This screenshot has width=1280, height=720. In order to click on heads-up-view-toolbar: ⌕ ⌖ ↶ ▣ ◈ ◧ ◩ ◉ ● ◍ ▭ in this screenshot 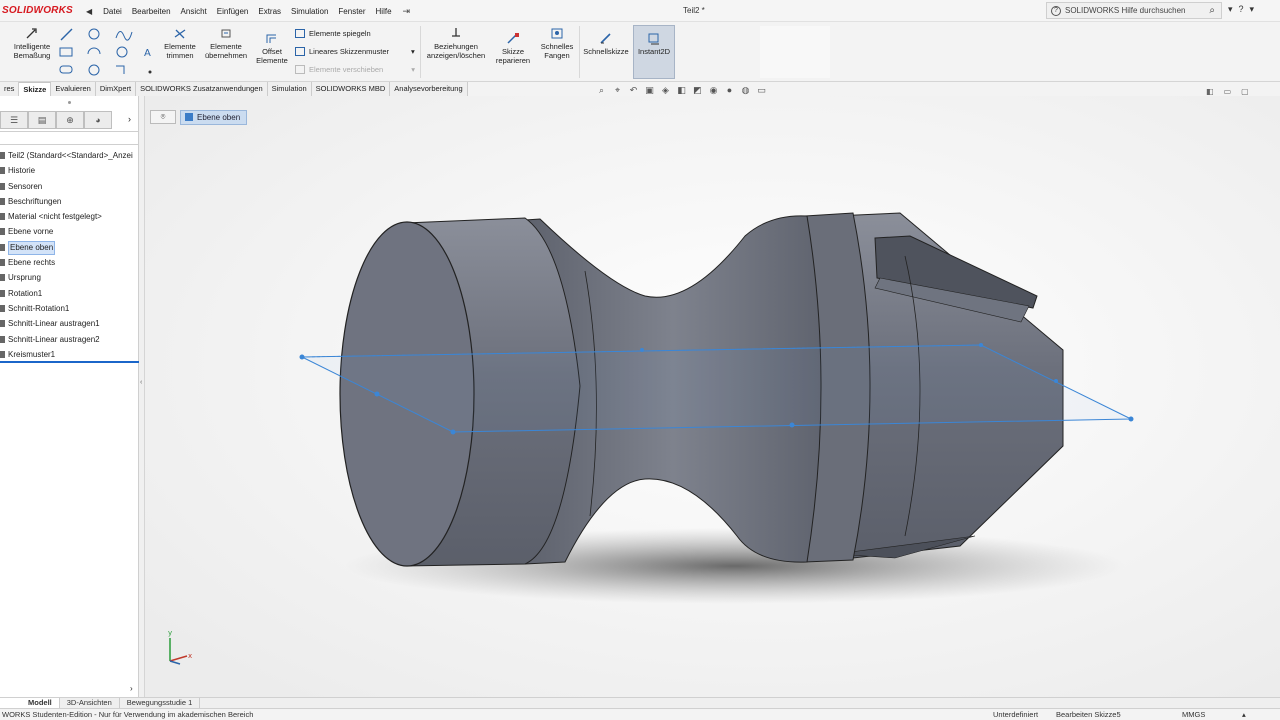, I will do `click(681, 90)`.